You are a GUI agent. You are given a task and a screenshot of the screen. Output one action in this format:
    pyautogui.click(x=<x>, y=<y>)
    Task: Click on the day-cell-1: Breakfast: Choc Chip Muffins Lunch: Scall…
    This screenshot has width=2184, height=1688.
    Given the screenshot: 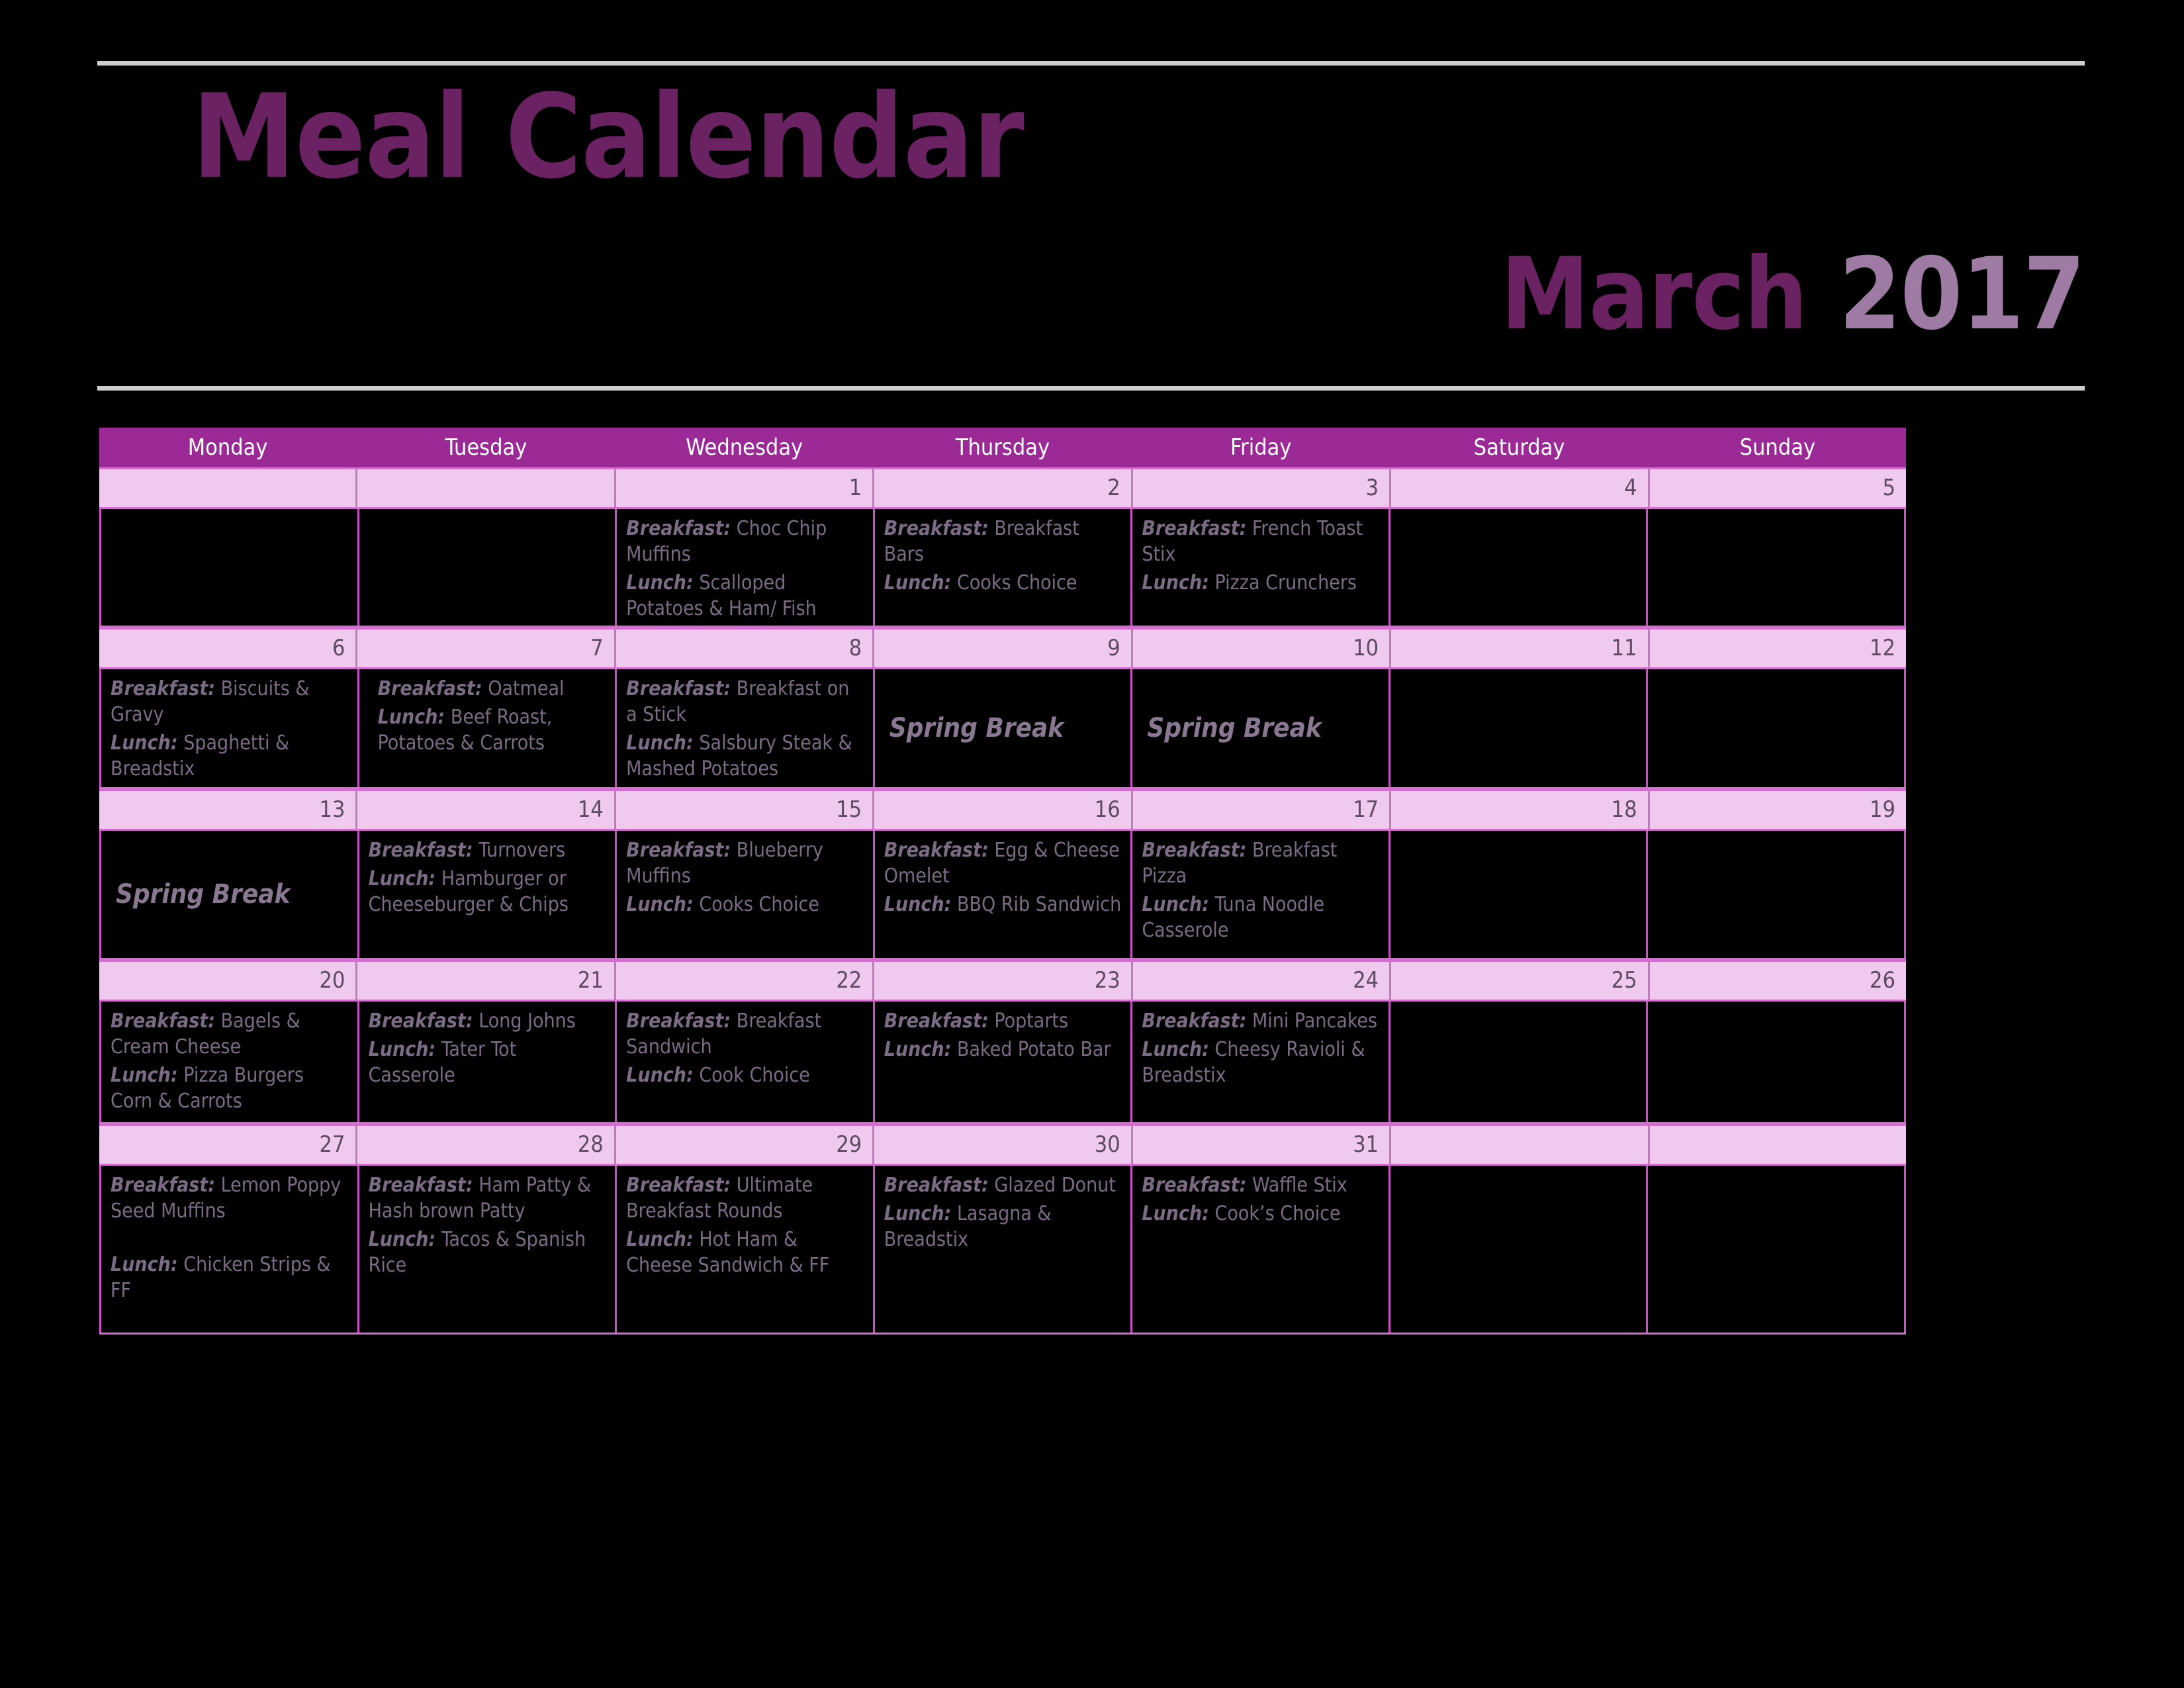 What is the action you would take?
    pyautogui.click(x=746, y=567)
    